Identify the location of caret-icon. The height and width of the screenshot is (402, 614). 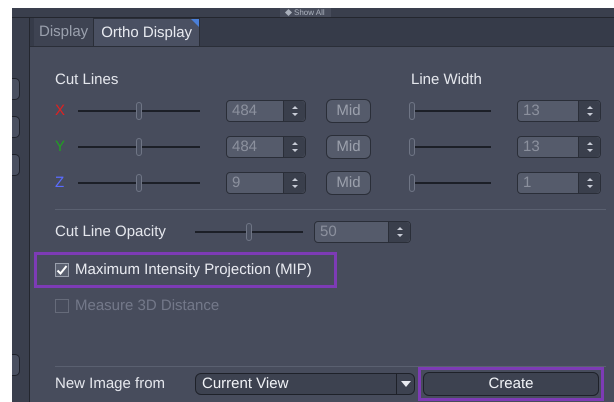
(405, 384).